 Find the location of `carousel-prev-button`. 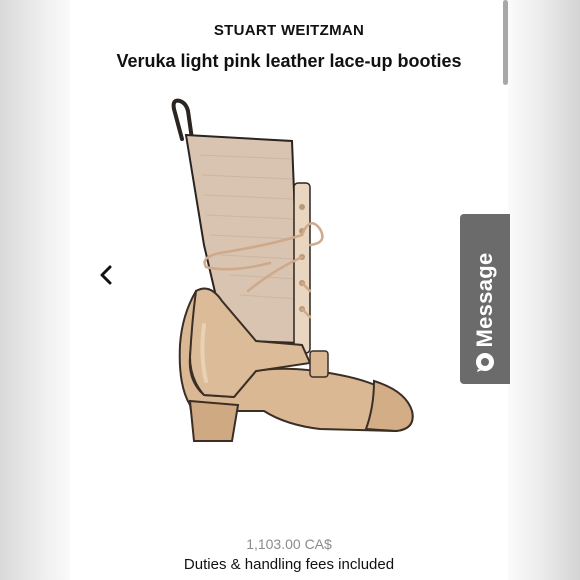

carousel-prev-button is located at coordinates (106, 275).